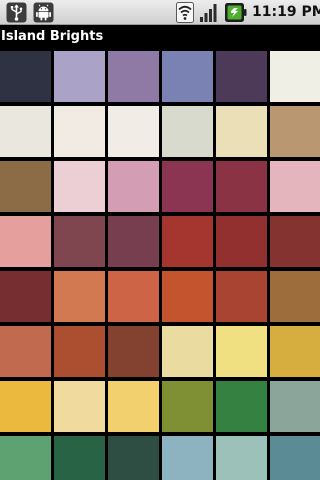 This screenshot has height=480, width=320. I want to click on status-time: 11:19 PM, so click(286, 12).